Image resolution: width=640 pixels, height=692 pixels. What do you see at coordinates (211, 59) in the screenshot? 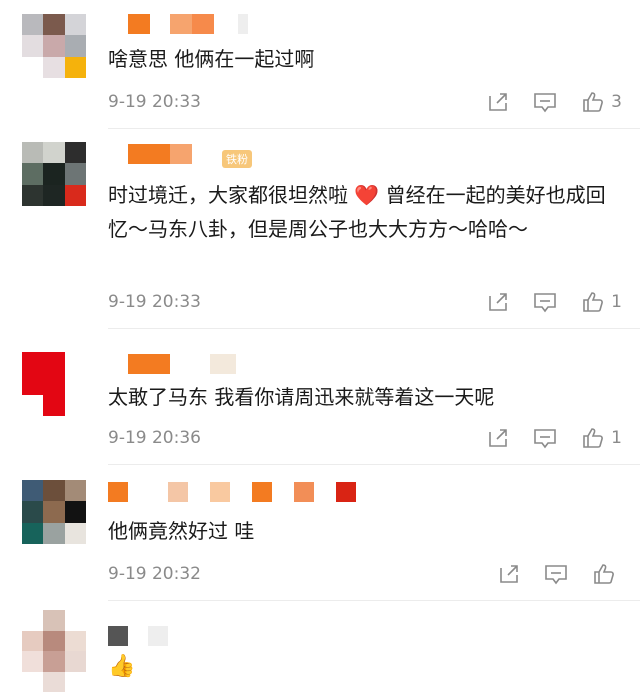
I see `comment-text: 啥意思 他俩在一起过啊` at bounding box center [211, 59].